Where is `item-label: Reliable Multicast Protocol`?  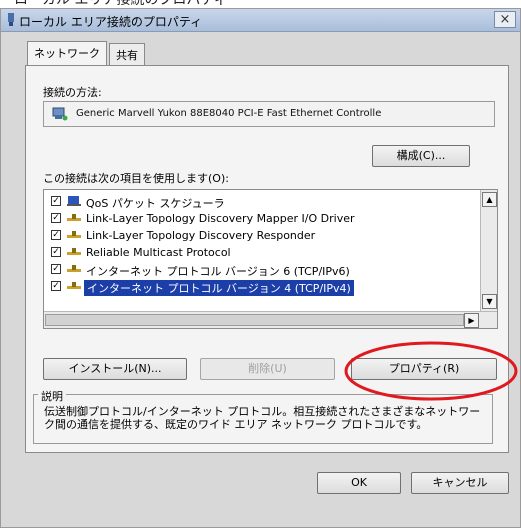
item-label: Reliable Multicast Protocol is located at coordinates (158, 252).